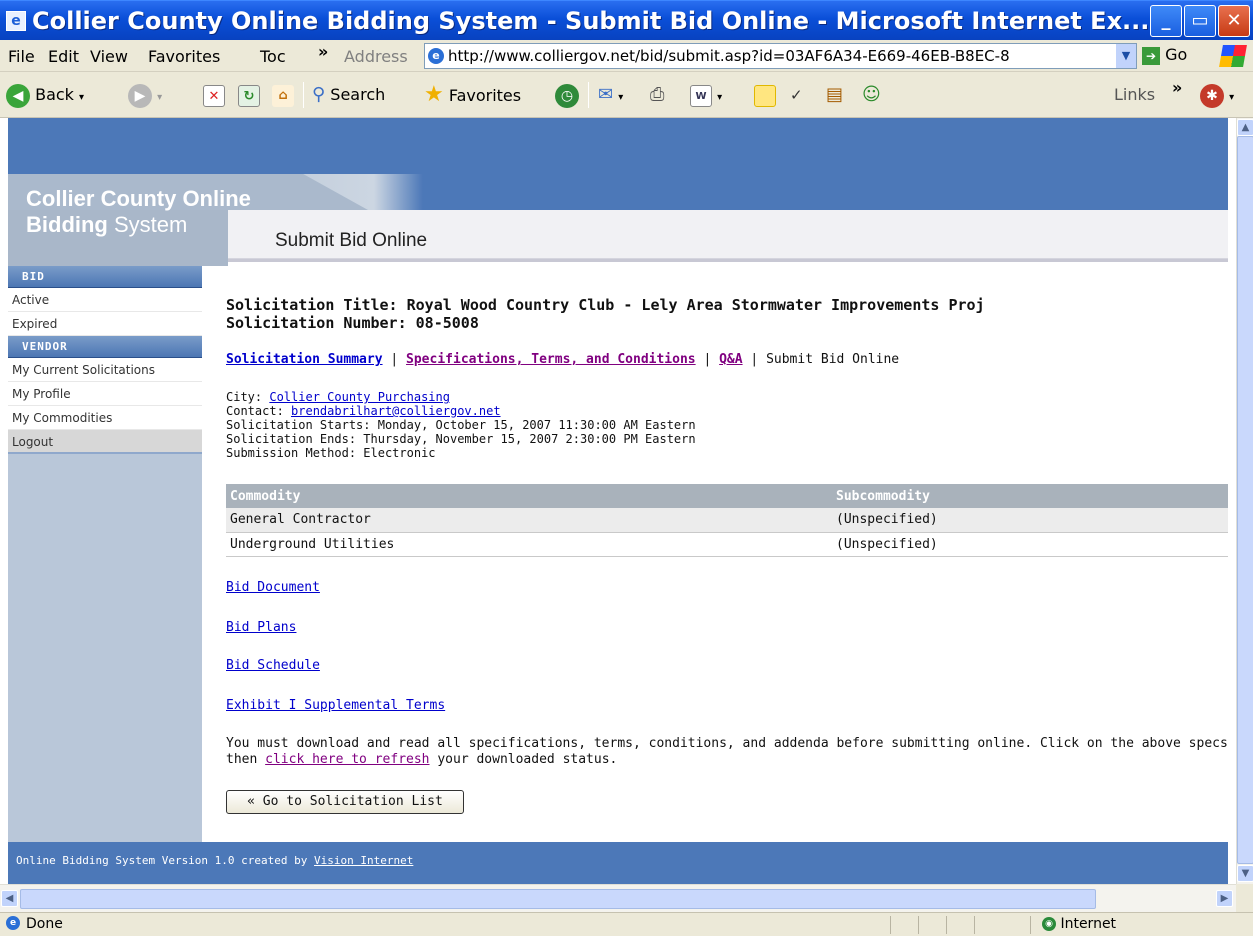  I want to click on menu-favorites: Favorites, so click(184, 56).